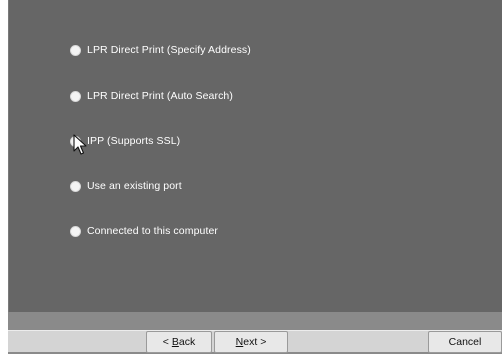 This screenshot has height=354, width=502. I want to click on next-button: Next >, so click(251, 342).